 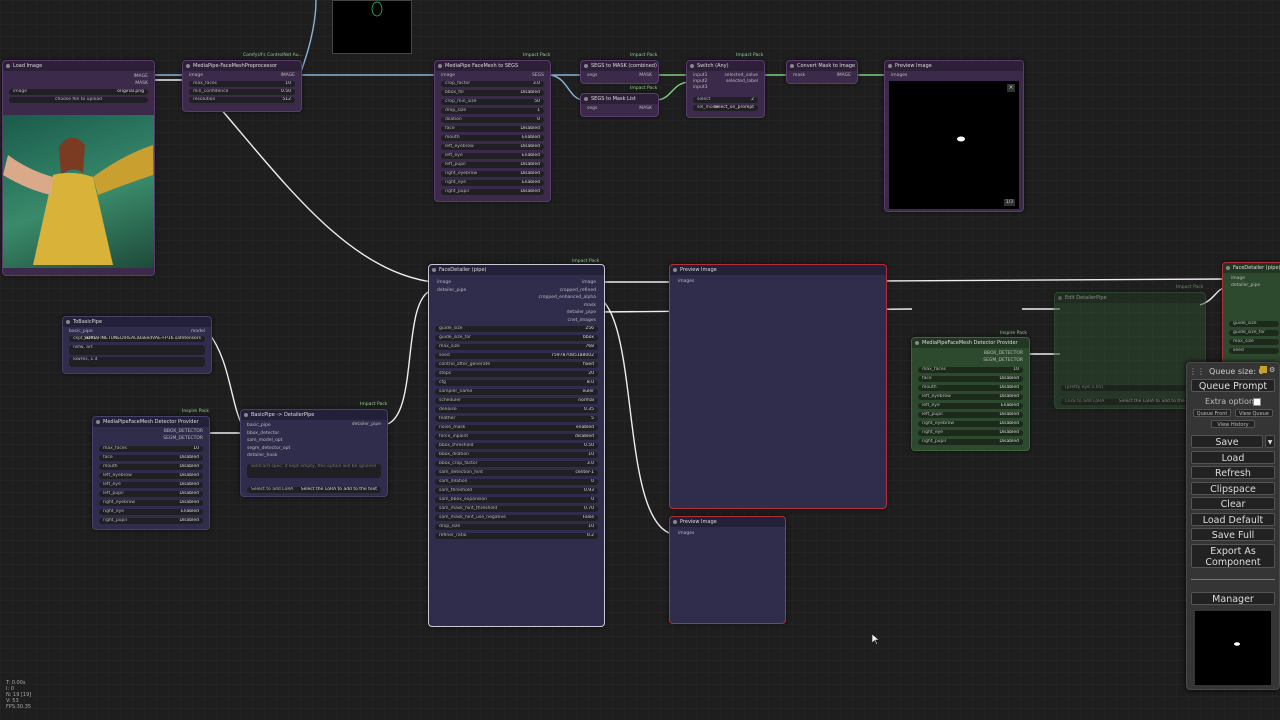 What do you see at coordinates (242, 100) in the screenshot?
I see `widget-resolution: resolution 512` at bounding box center [242, 100].